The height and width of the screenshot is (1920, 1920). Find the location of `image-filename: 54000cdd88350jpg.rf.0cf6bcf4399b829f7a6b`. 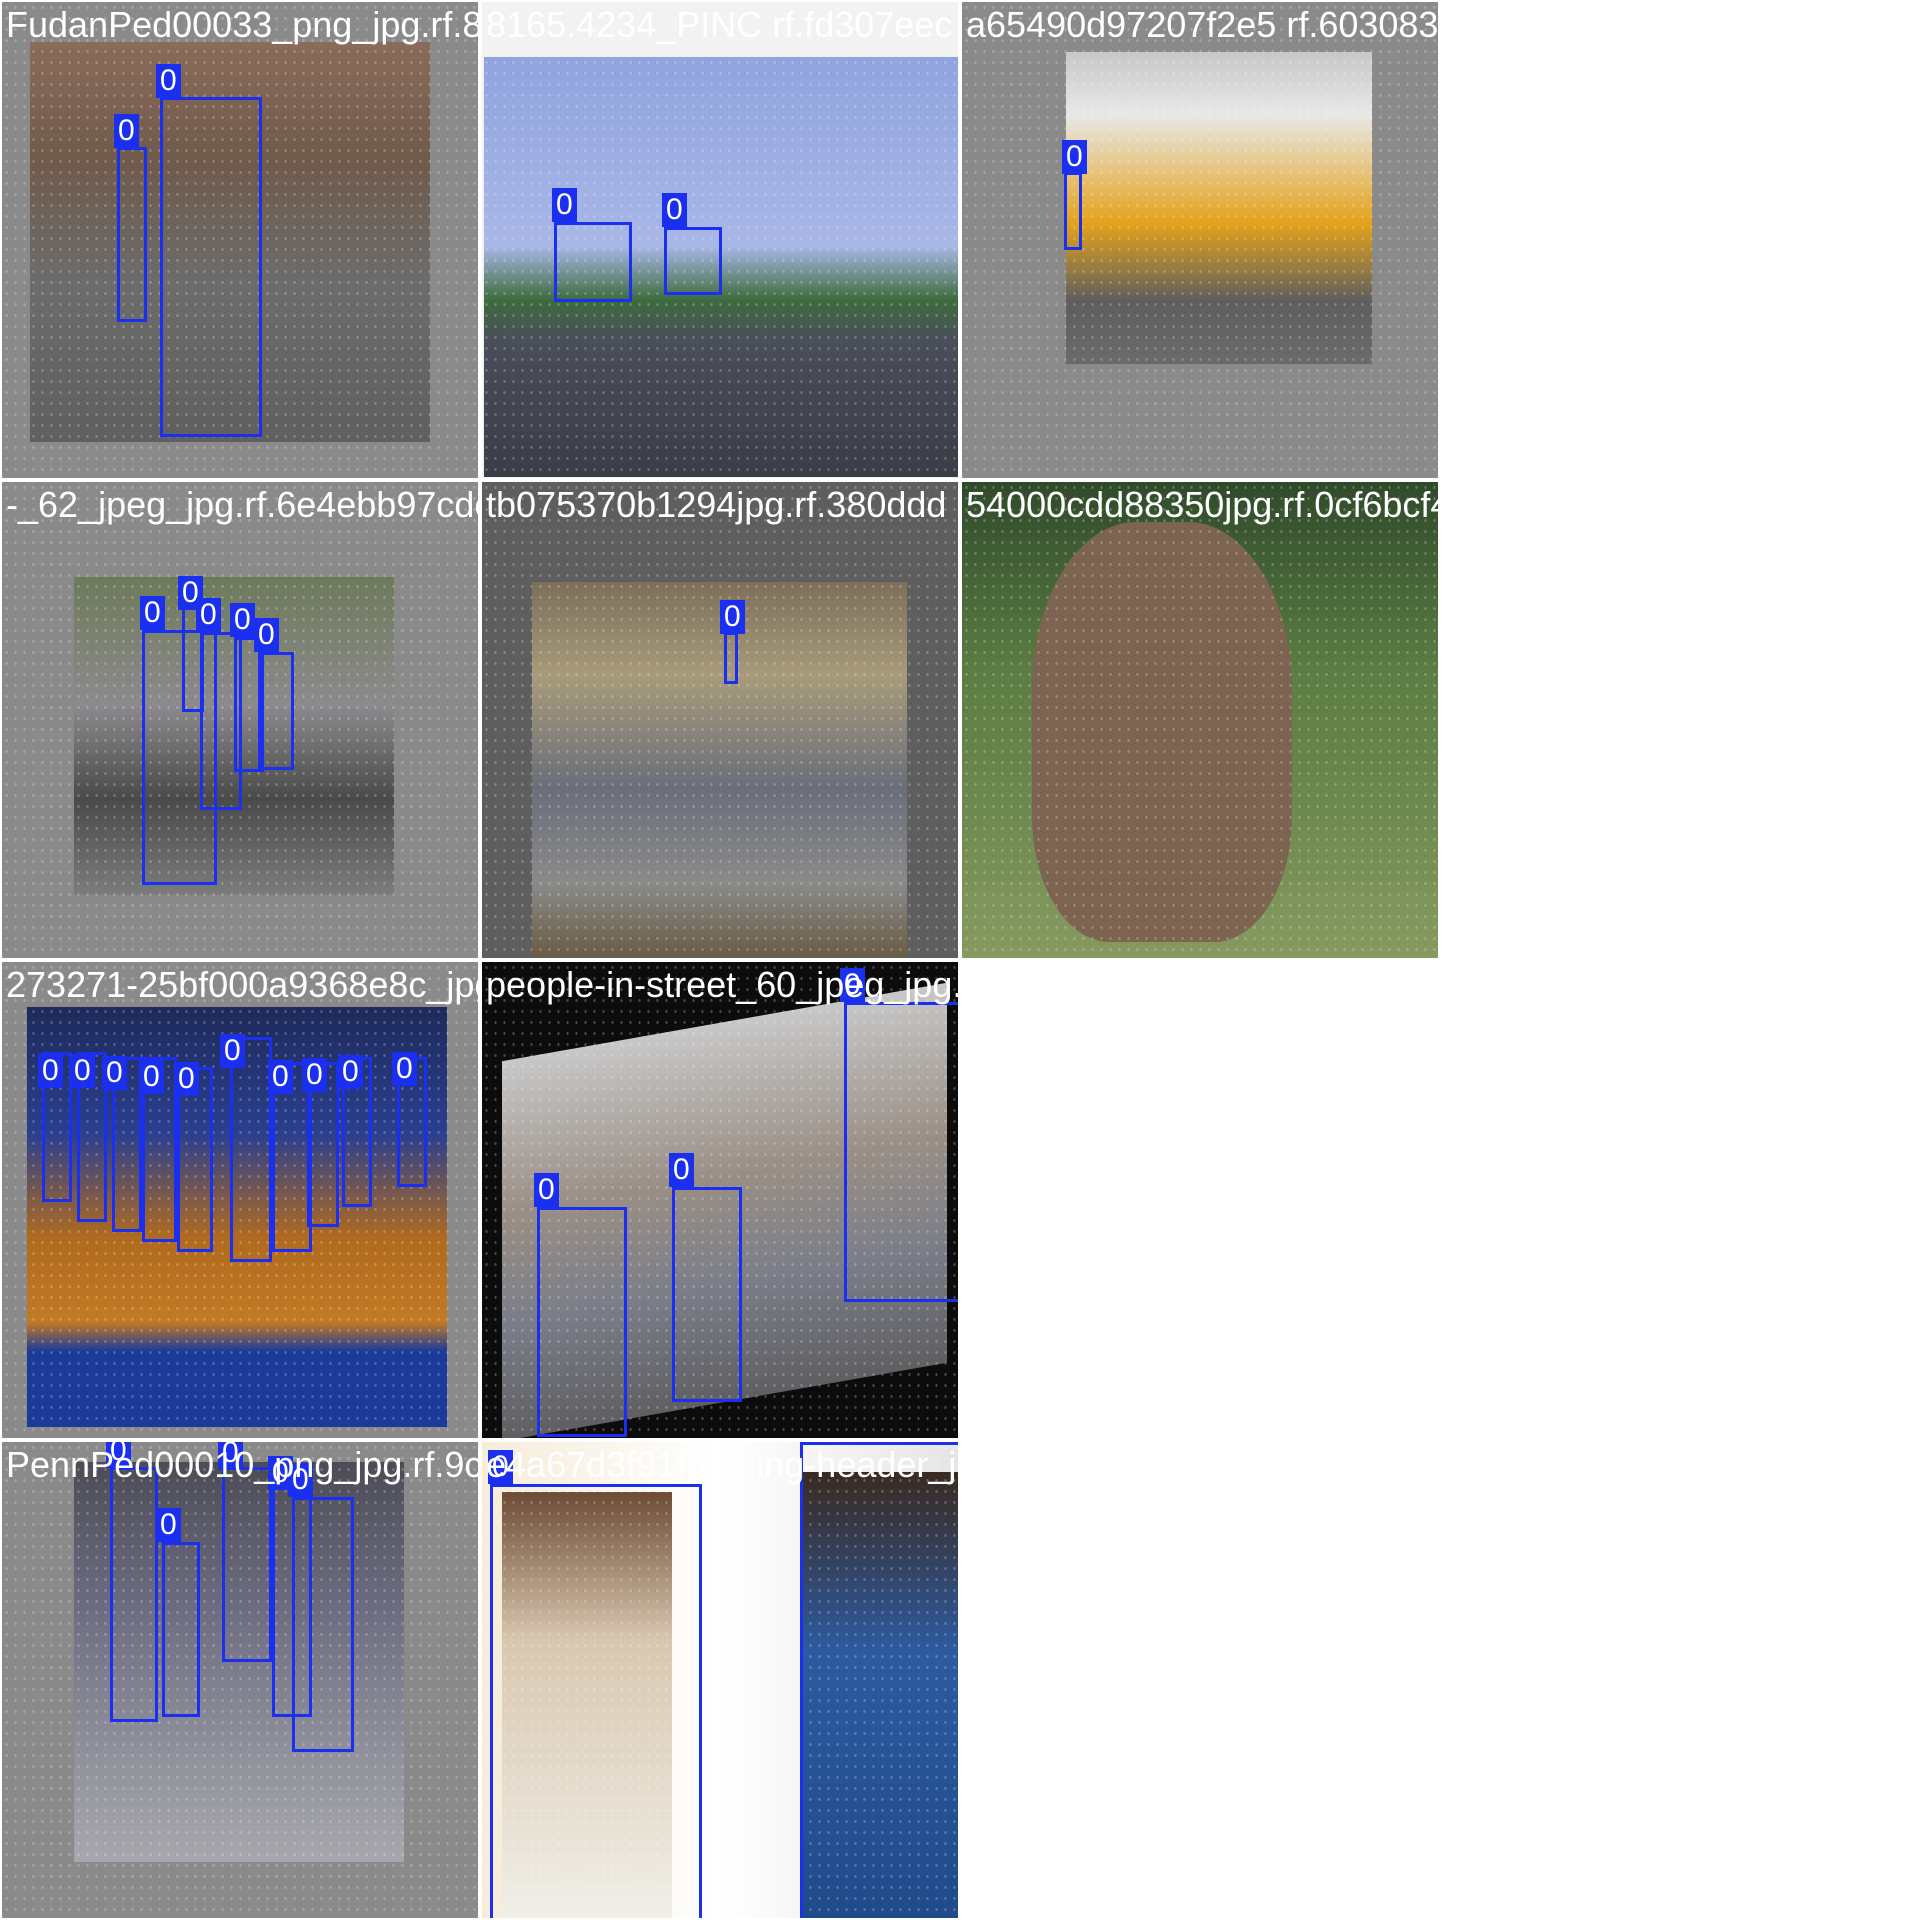

image-filename: 54000cdd88350jpg.rf.0cf6bcf4399b829f7a6b is located at coordinates (1202, 504).